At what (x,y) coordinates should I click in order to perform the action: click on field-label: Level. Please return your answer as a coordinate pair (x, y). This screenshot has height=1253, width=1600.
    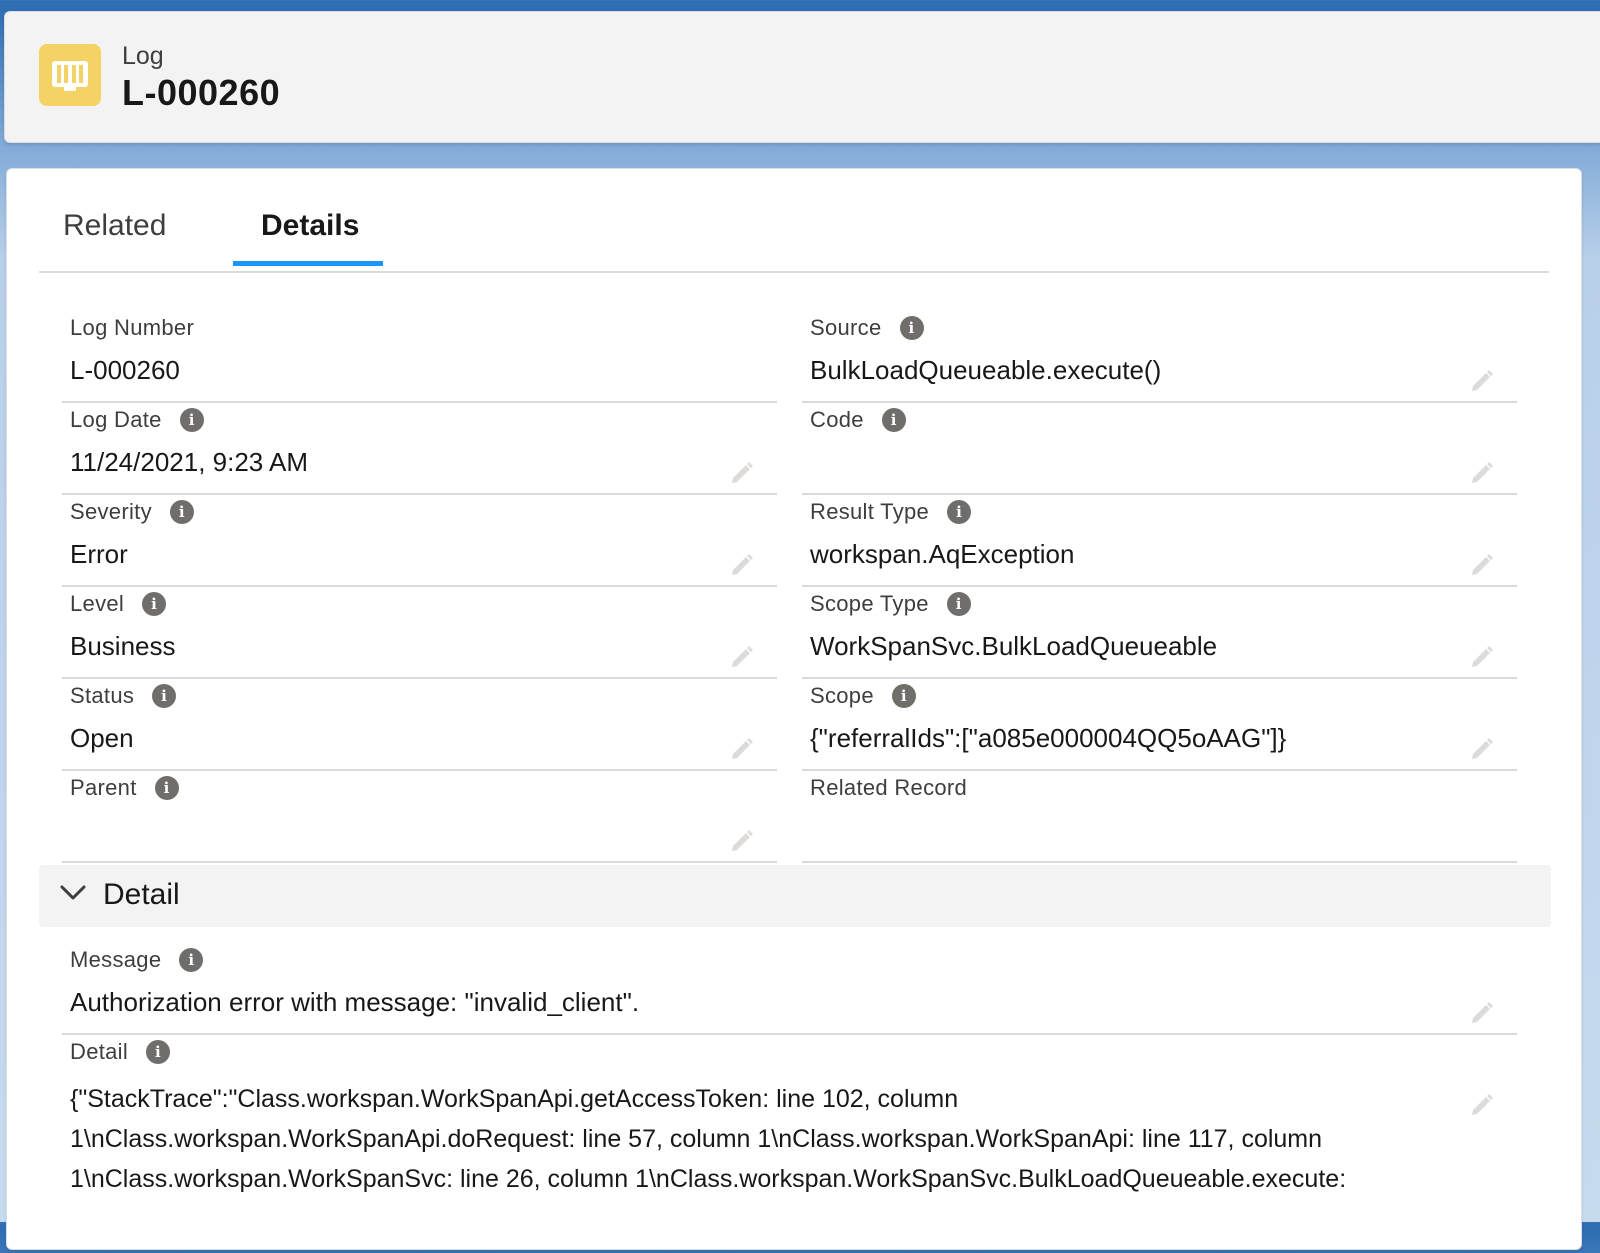
    Looking at the image, I should click on (97, 603).